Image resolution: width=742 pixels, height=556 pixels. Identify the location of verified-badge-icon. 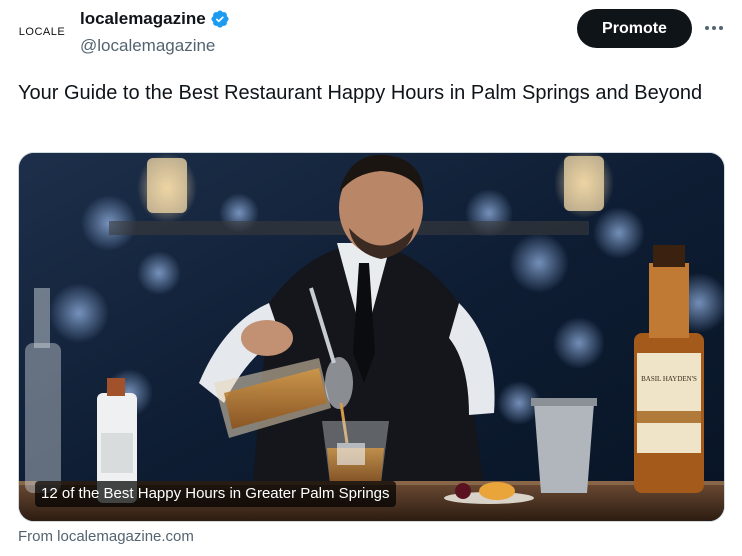
(220, 19).